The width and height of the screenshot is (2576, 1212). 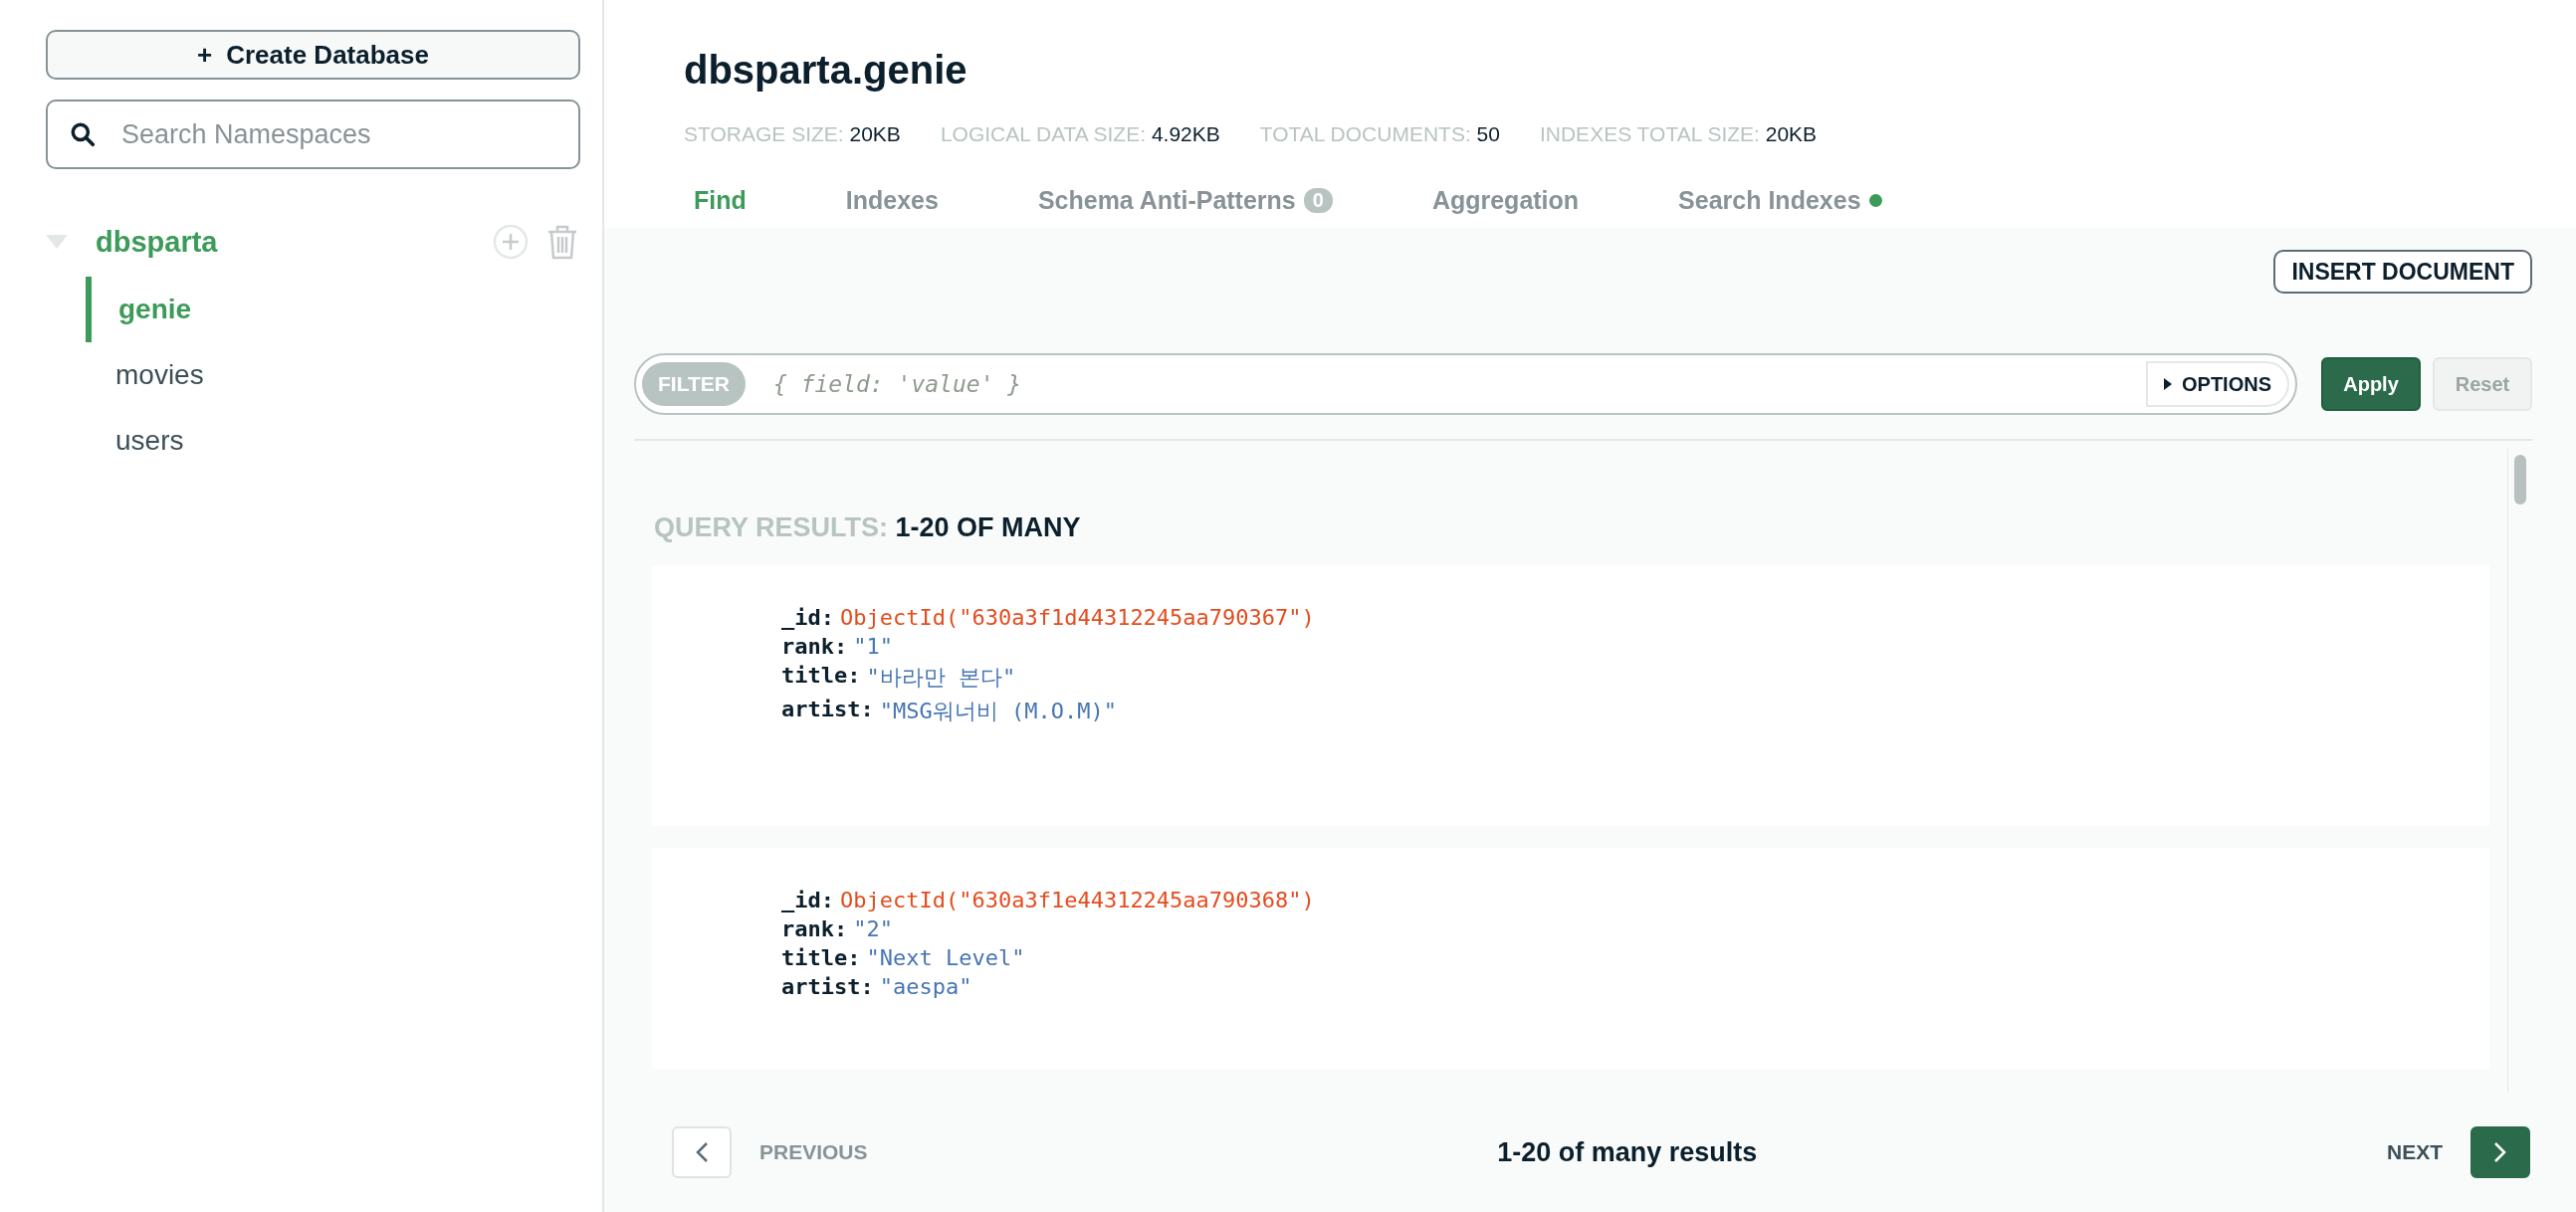 What do you see at coordinates (2371, 384) in the screenshot?
I see `apply-button: Apply` at bounding box center [2371, 384].